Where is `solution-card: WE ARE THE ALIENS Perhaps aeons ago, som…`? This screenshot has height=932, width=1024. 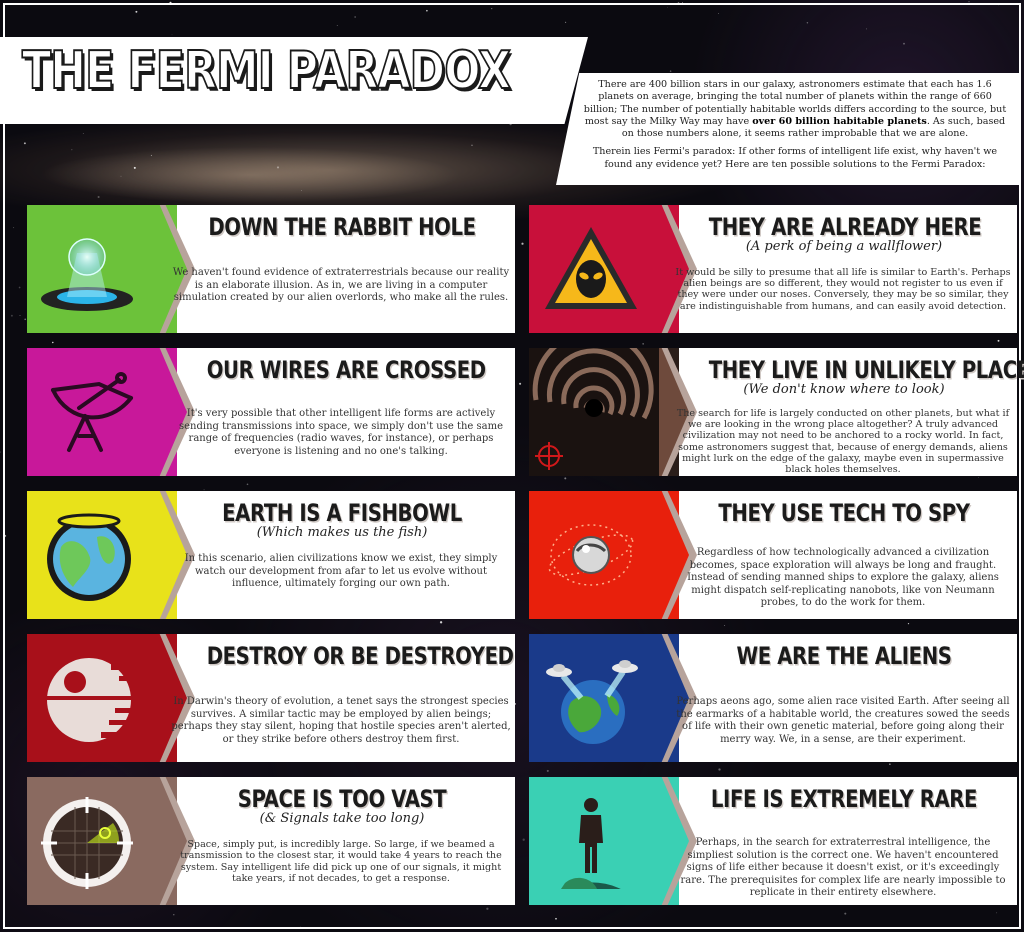 solution-card: WE ARE THE ALIENS Perhaps aeons ago, som… is located at coordinates (773, 698).